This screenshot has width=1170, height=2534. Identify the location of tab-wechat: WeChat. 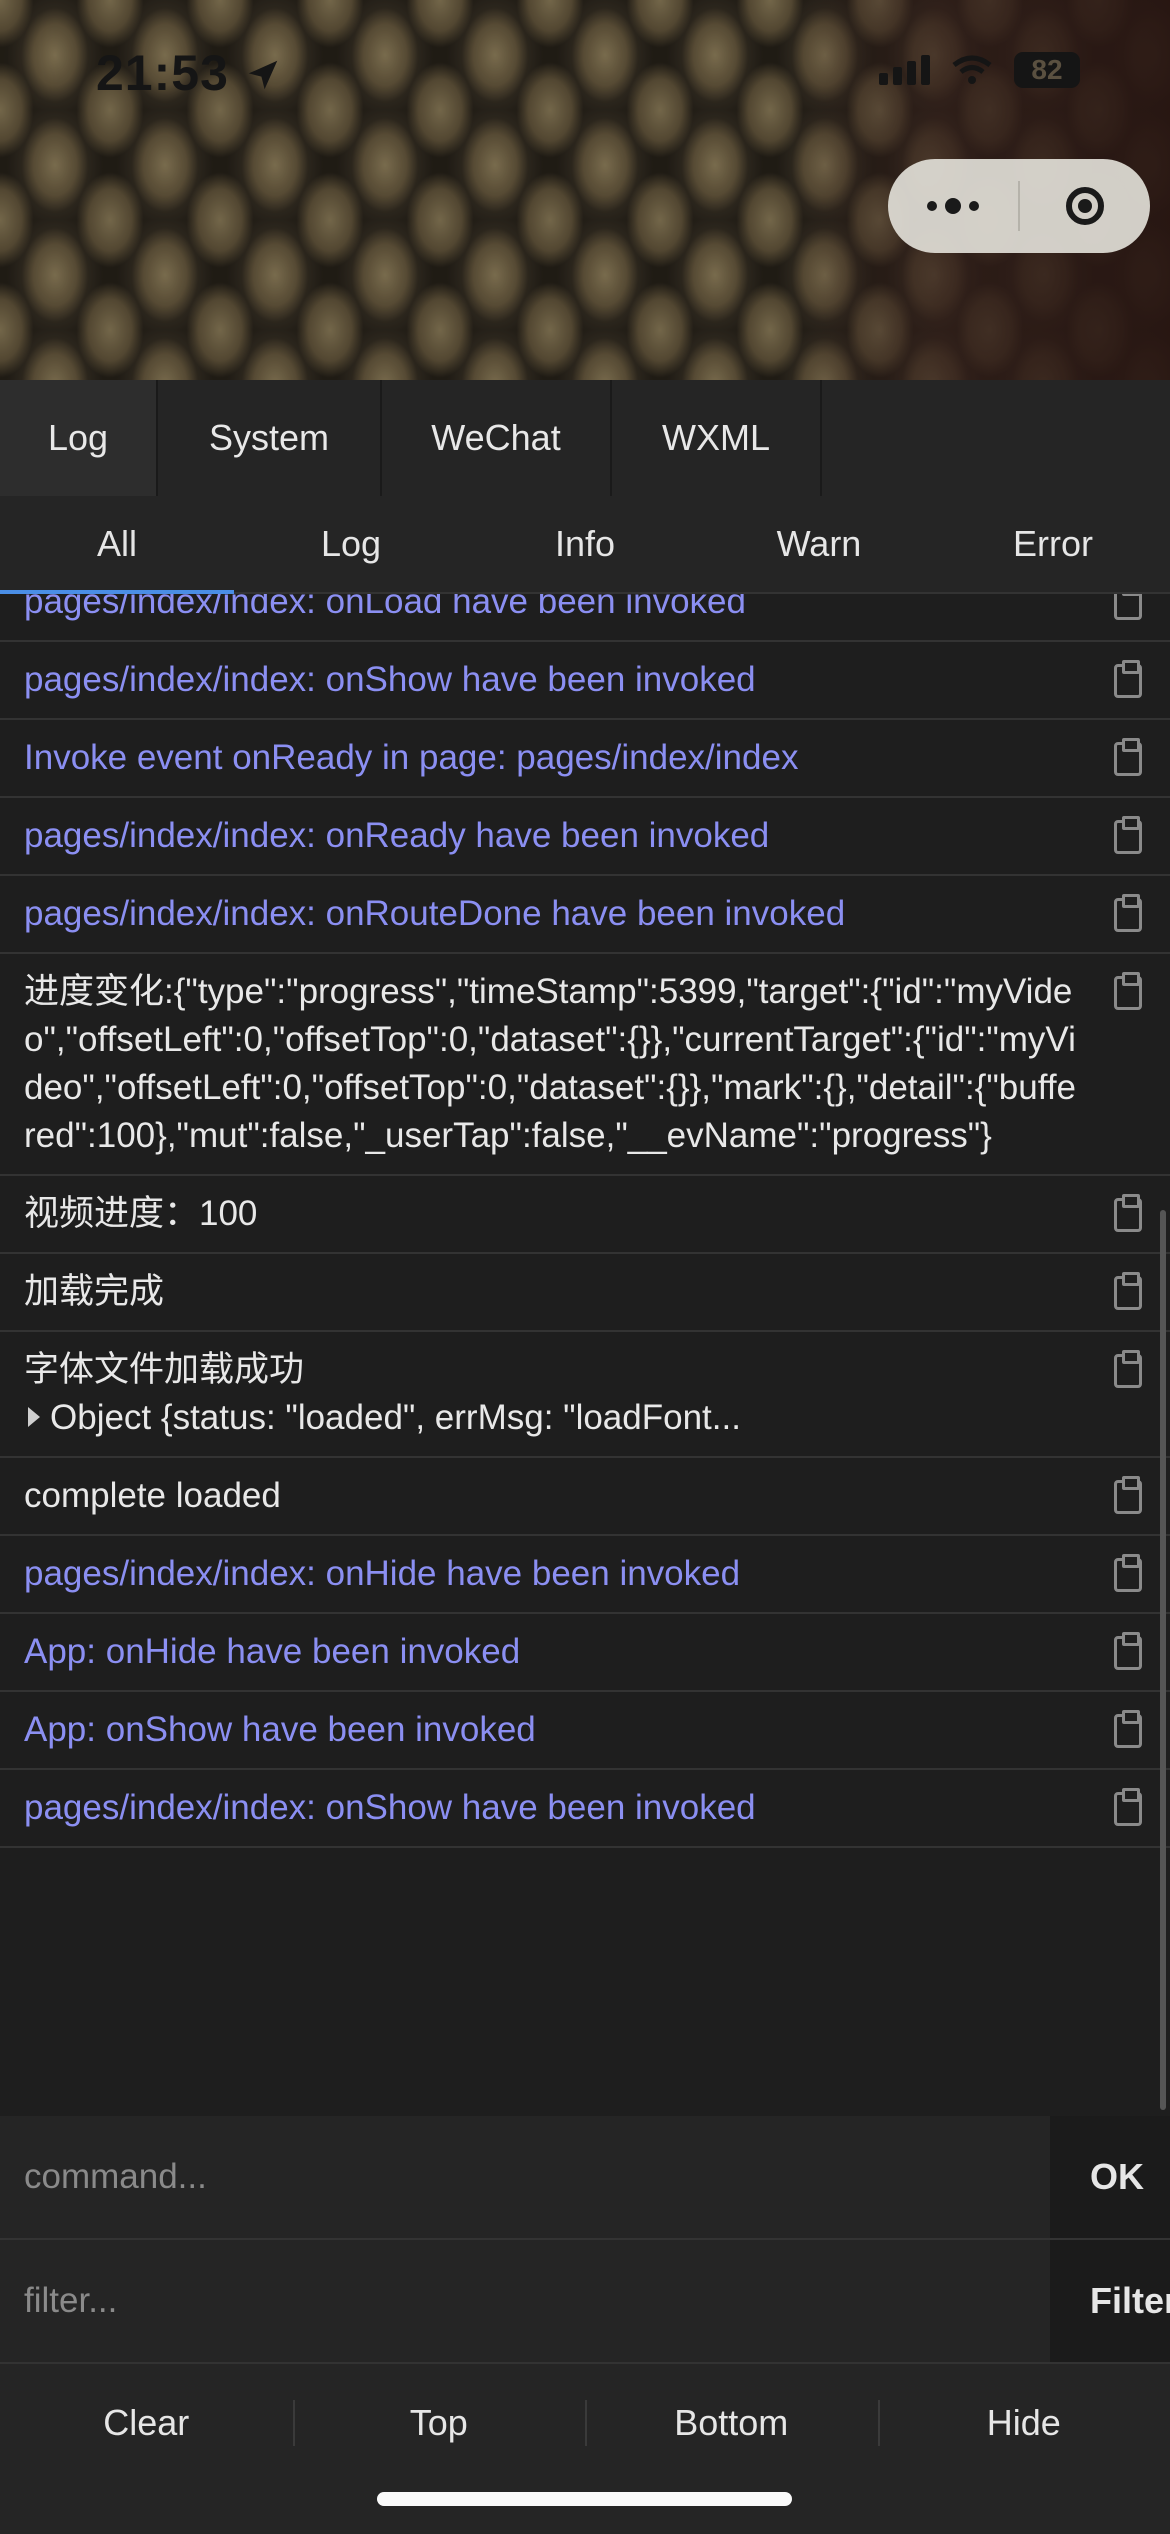
(497, 438).